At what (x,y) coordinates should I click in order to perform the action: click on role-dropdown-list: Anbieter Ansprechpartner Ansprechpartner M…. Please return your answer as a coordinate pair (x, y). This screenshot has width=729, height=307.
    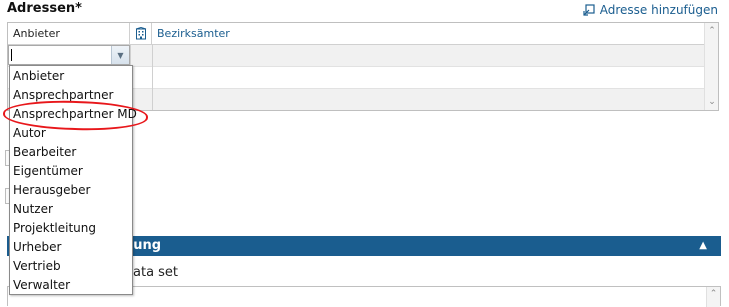
    Looking at the image, I should click on (73, 180).